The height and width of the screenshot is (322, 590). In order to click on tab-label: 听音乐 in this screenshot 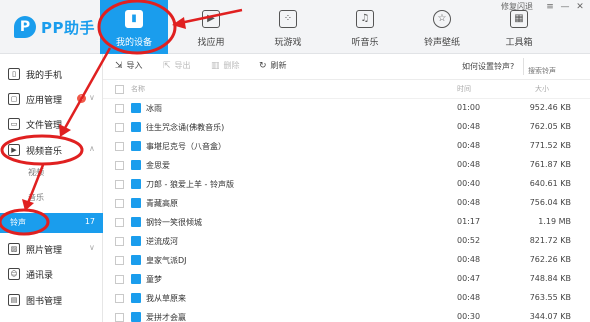, I will do `click(365, 43)`.